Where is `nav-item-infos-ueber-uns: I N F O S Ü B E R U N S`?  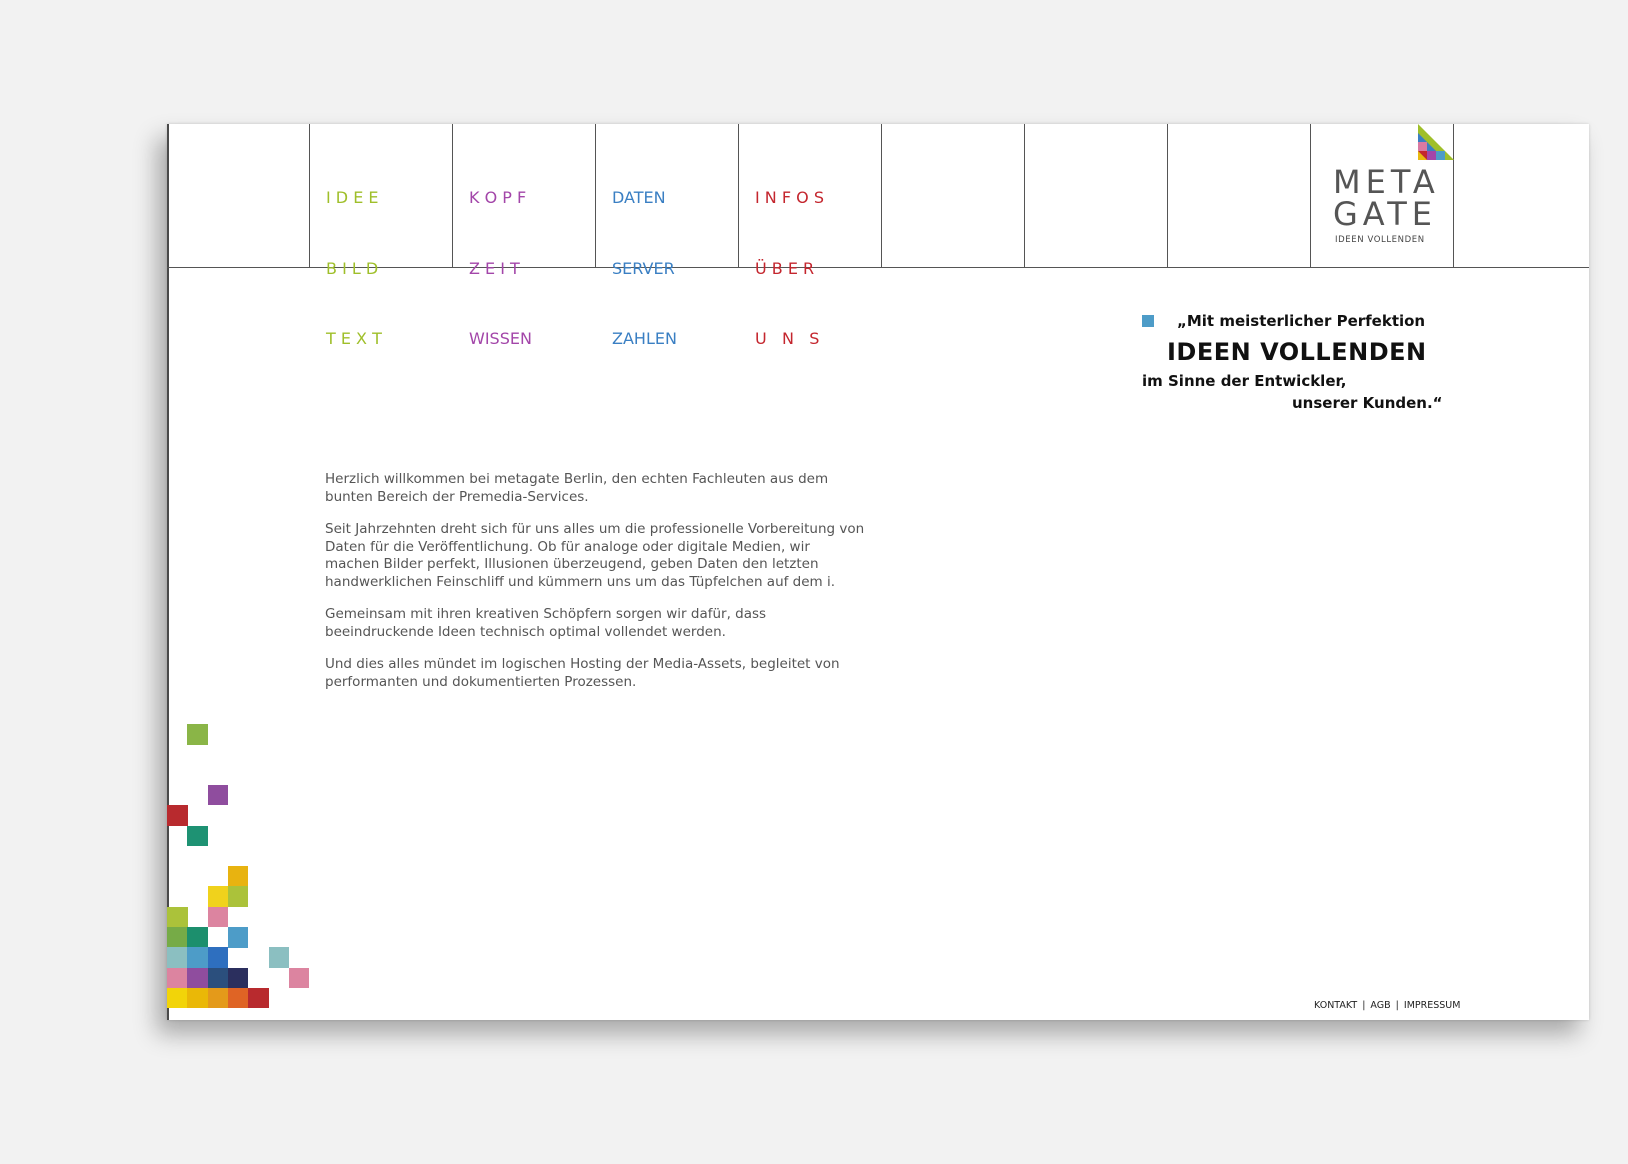 nav-item-infos-ueber-uns: I N F O S Ü B E R U N S is located at coordinates (810, 236).